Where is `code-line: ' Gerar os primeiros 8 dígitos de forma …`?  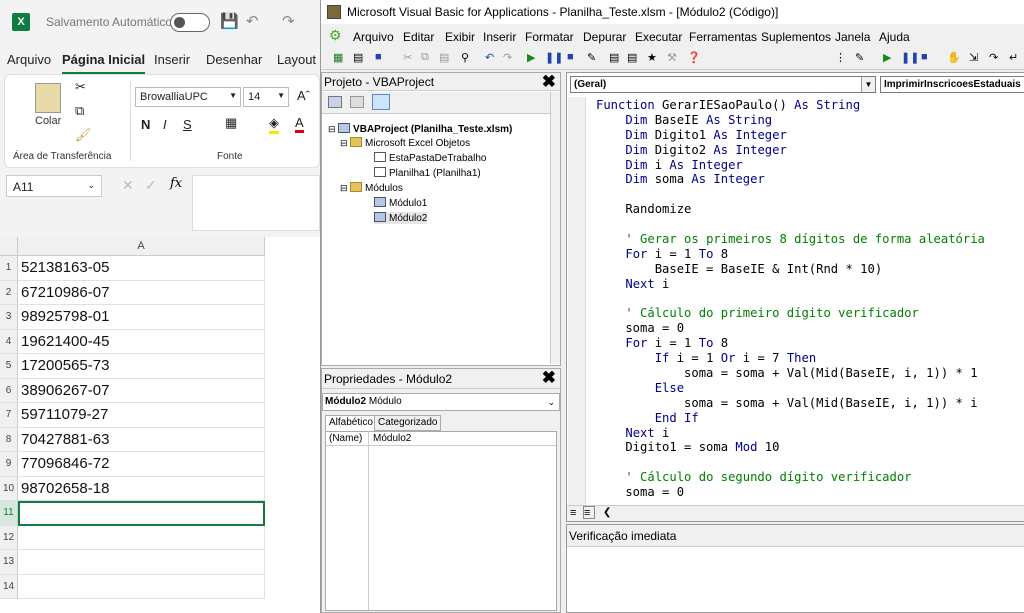 code-line: ' Gerar os primeiros 8 dígitos de forma … is located at coordinates (810, 239).